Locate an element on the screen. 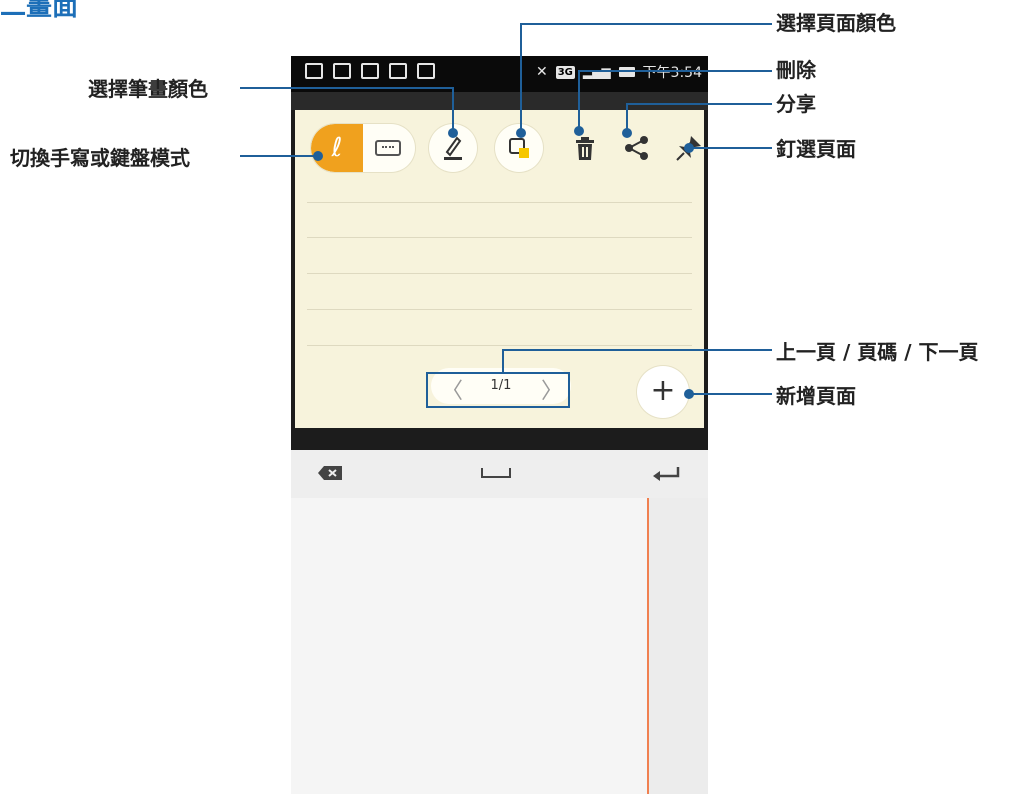 Image resolution: width=1026 pixels, height=794 pixels. status-icons-right: ✕ 3G ▂▄▆ 下午3:54 is located at coordinates (619, 72).